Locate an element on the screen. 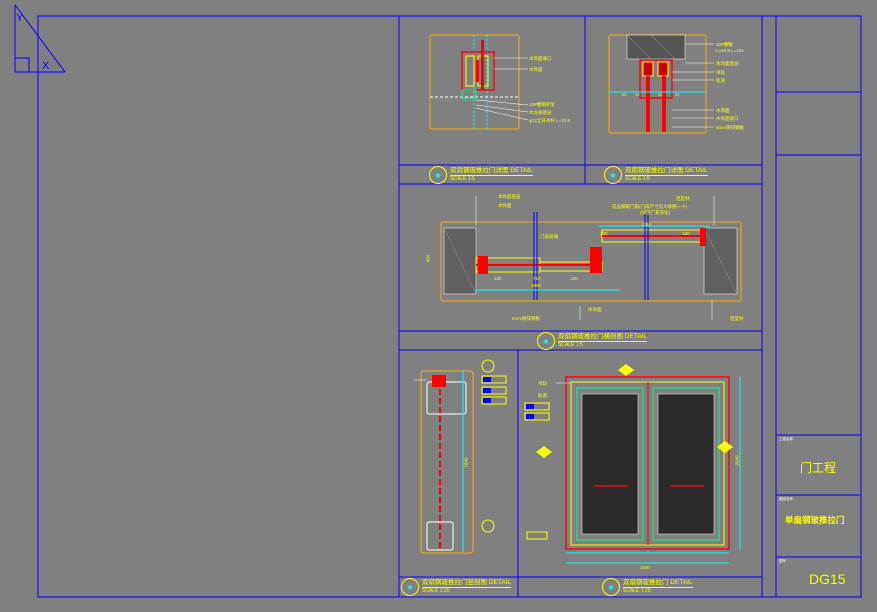 The height and width of the screenshot is (612, 877). note-tl-5: φ12全牙吊杆 L=33.5 is located at coordinates (550, 120).